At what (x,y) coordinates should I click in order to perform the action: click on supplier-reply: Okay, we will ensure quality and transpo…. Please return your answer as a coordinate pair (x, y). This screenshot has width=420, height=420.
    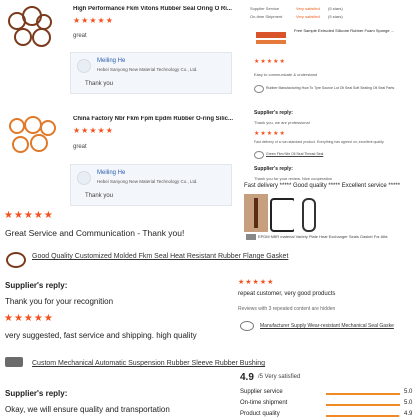
    Looking at the image, I should click on (87, 409).